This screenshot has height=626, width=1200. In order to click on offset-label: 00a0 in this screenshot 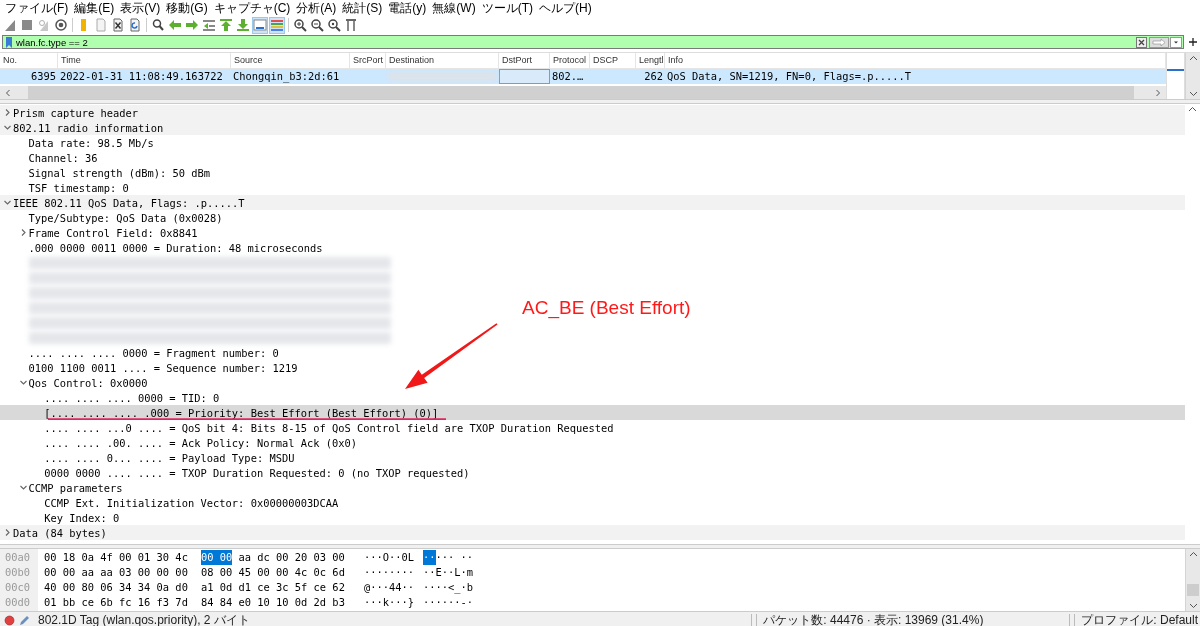, I will do `click(18, 557)`.